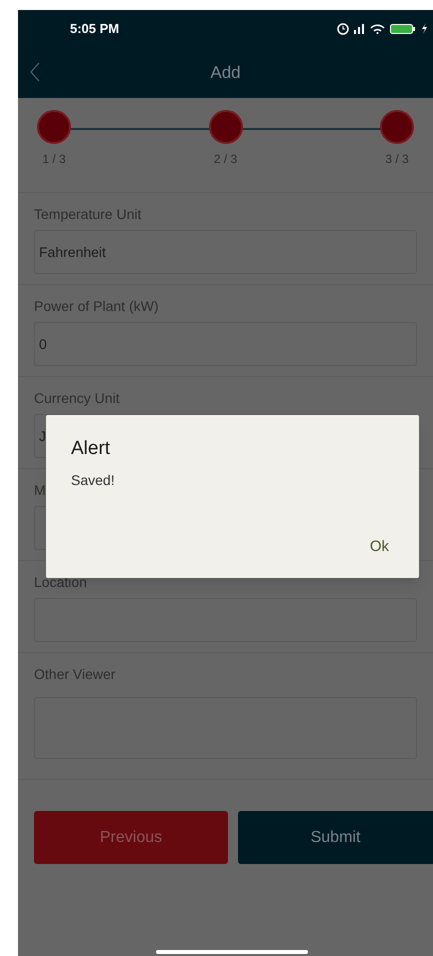 The height and width of the screenshot is (956, 433). What do you see at coordinates (403, 29) in the screenshot?
I see `battery-icon` at bounding box center [403, 29].